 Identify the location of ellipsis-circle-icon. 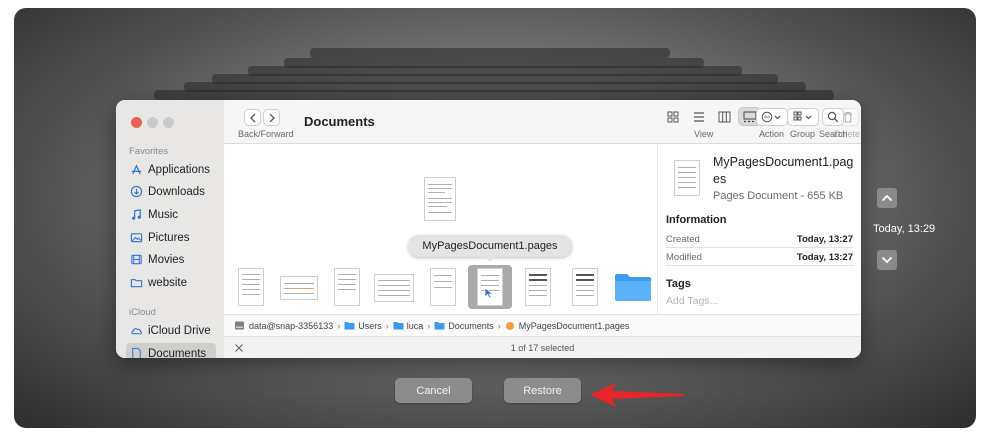
(771, 117).